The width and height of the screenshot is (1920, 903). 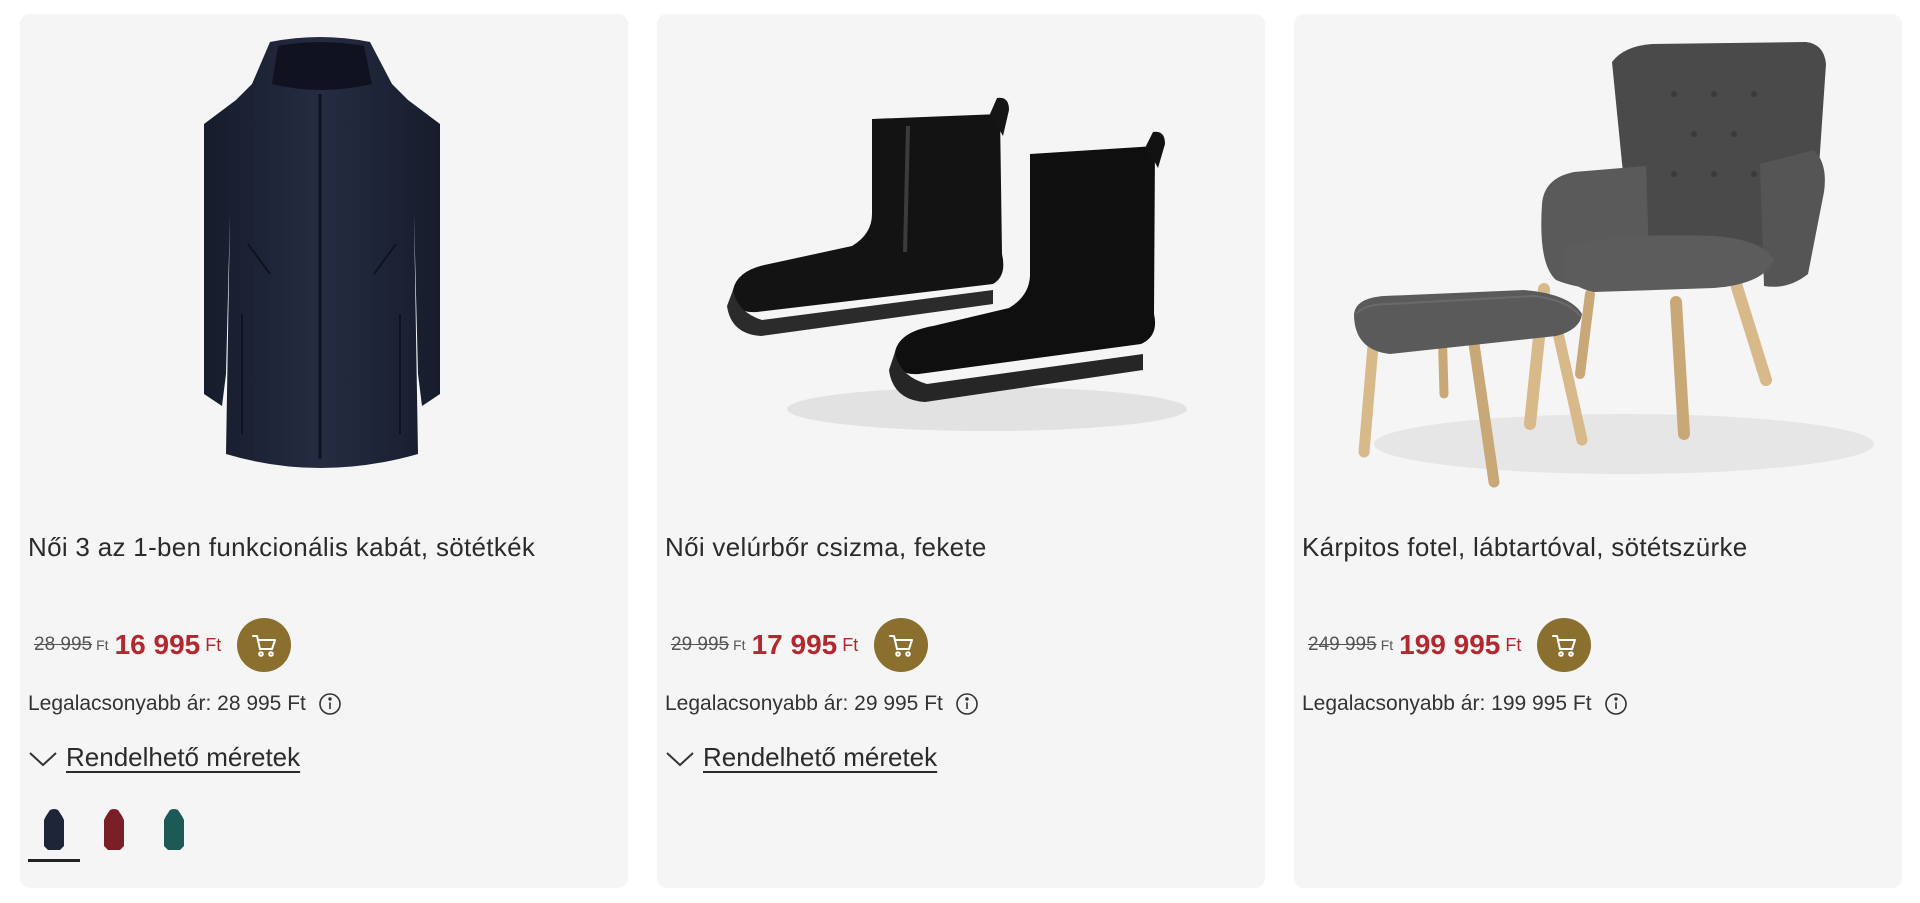 What do you see at coordinates (1525, 547) in the screenshot?
I see `product-title: Kárpitos fotel, lábtartóval, sötétszürke` at bounding box center [1525, 547].